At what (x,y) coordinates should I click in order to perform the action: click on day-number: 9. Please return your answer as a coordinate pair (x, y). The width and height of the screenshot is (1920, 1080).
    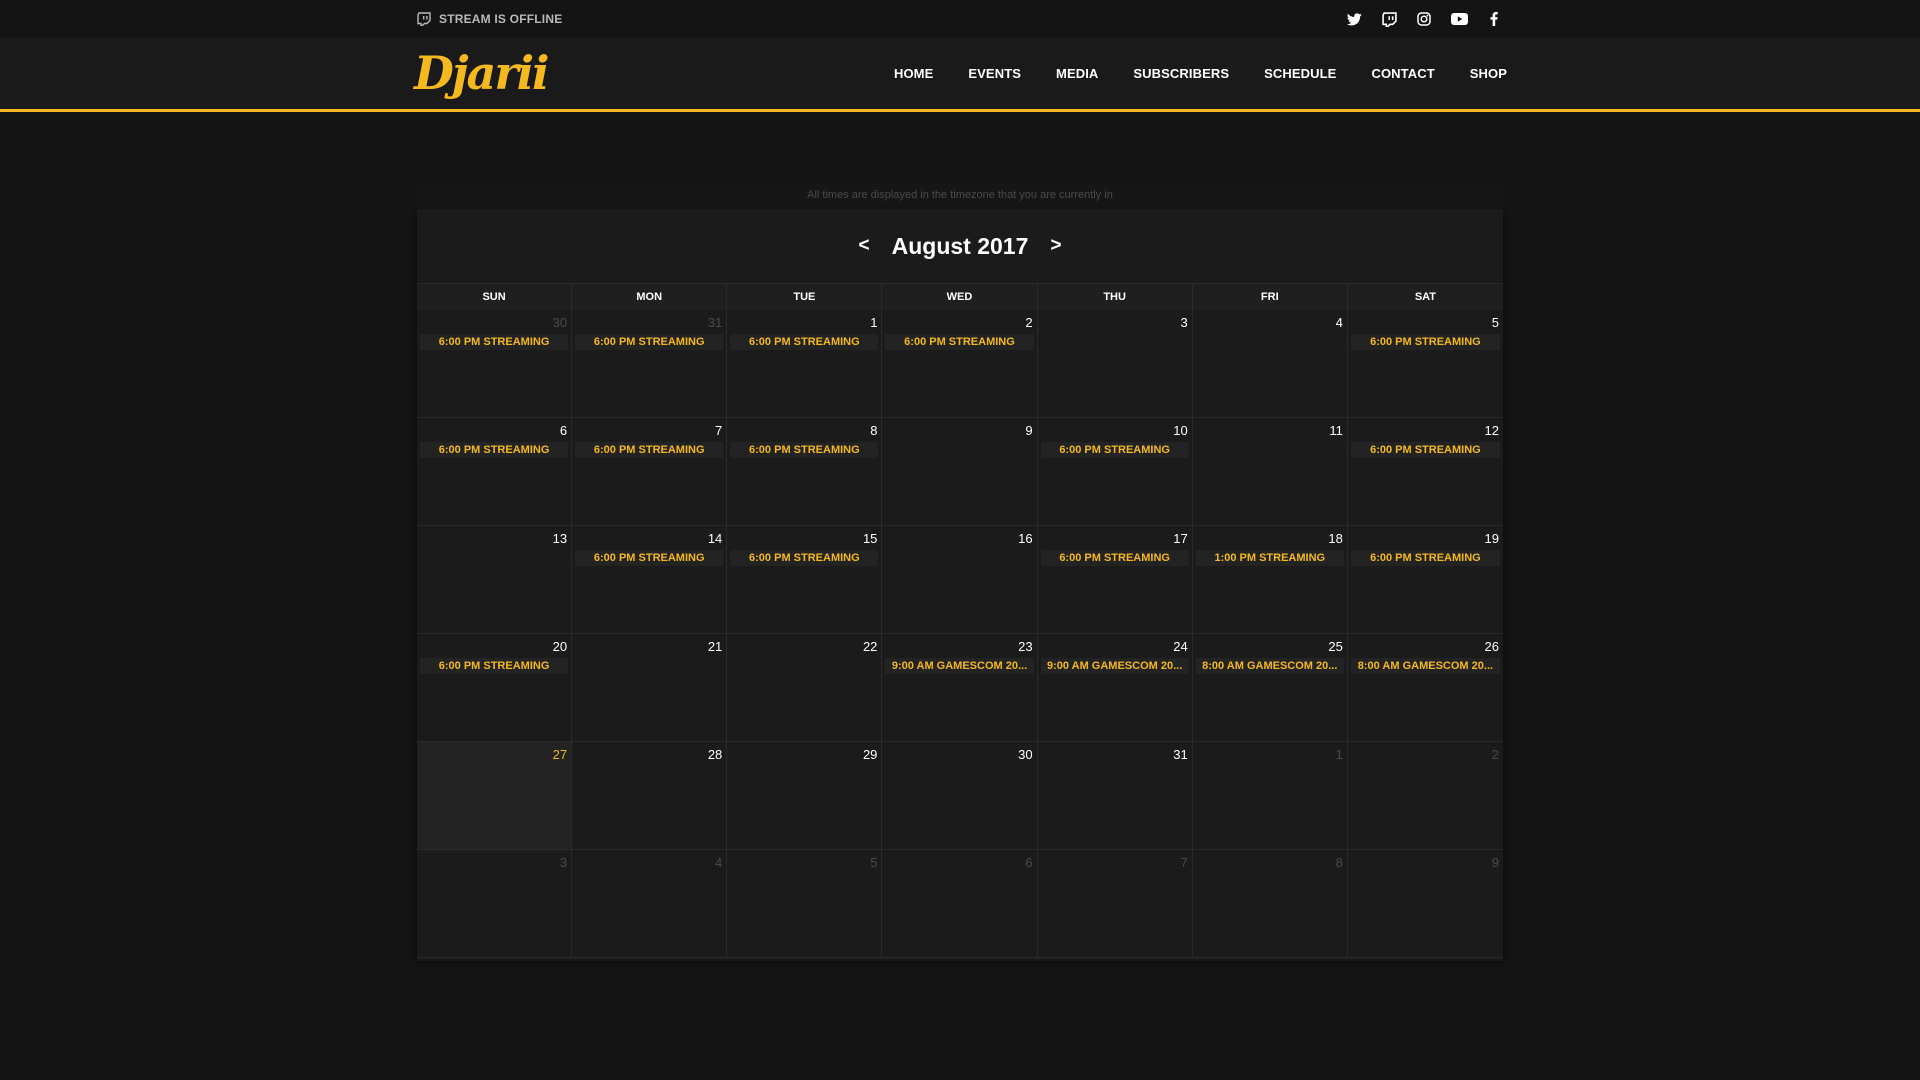
    Looking at the image, I should click on (1495, 862).